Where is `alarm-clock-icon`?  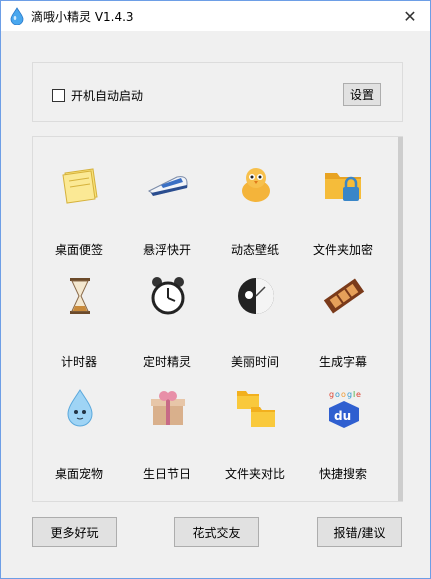 alarm-clock-icon is located at coordinates (168, 296).